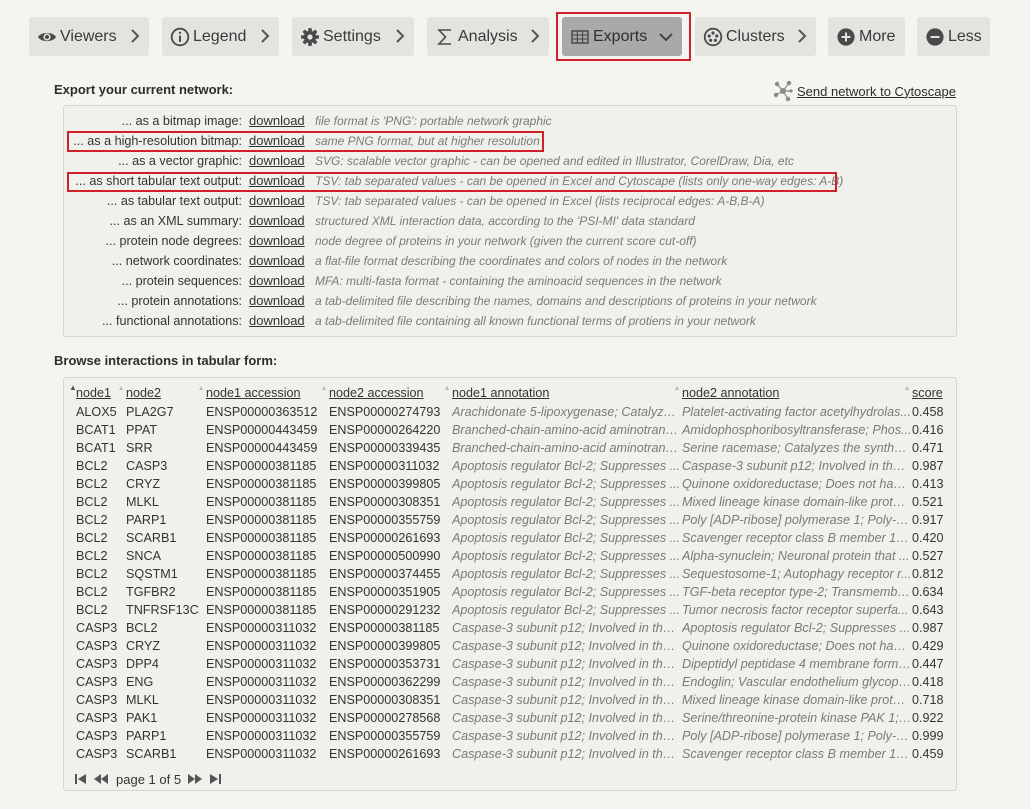  What do you see at coordinates (140, 682) in the screenshot?
I see `cell-node2: ENG` at bounding box center [140, 682].